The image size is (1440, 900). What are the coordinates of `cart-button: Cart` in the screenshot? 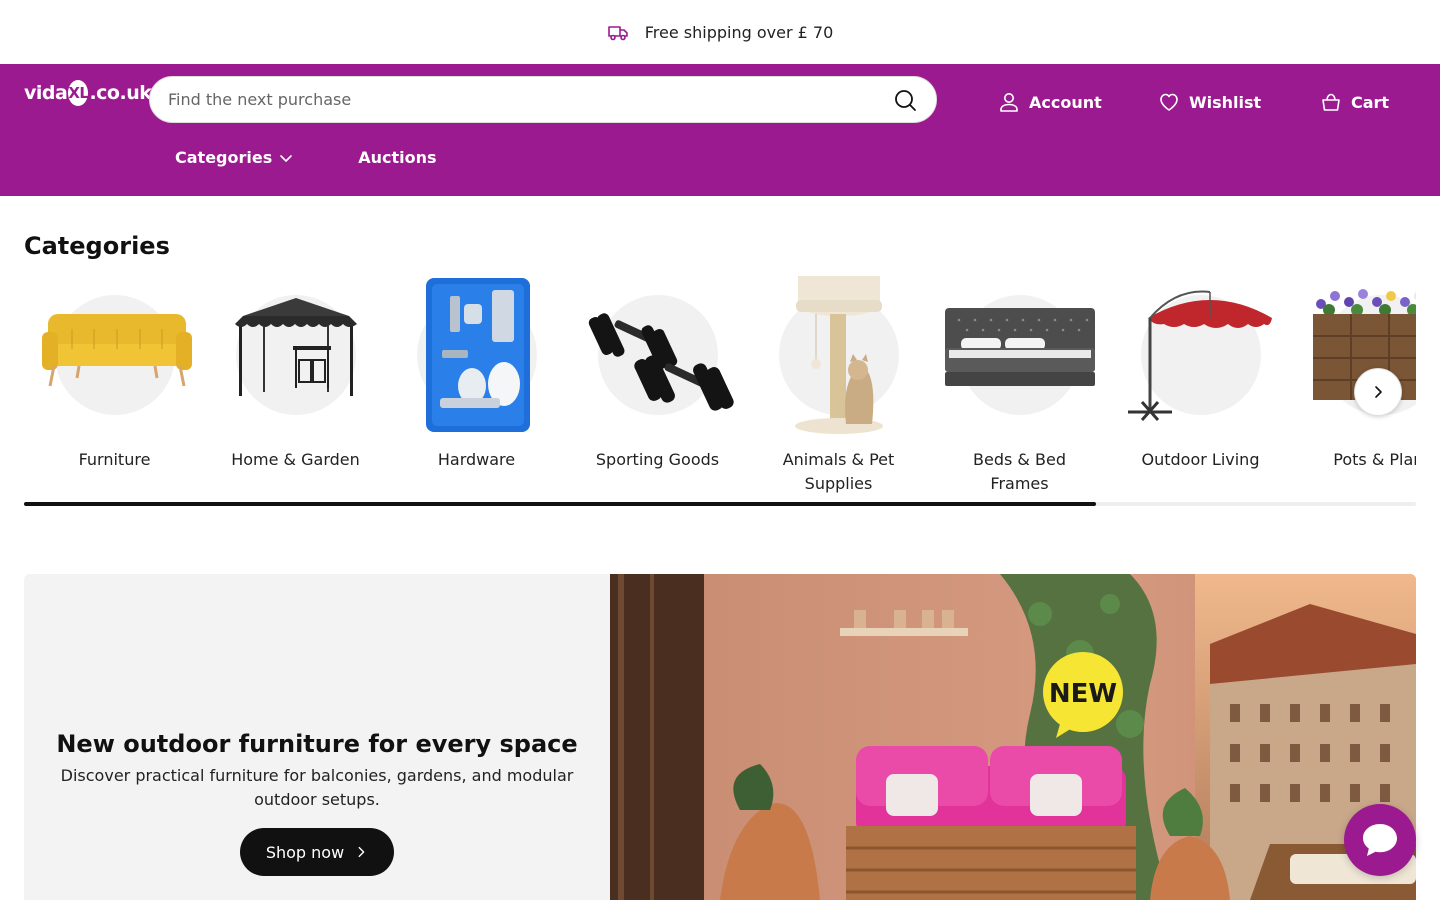 It's located at (1354, 102).